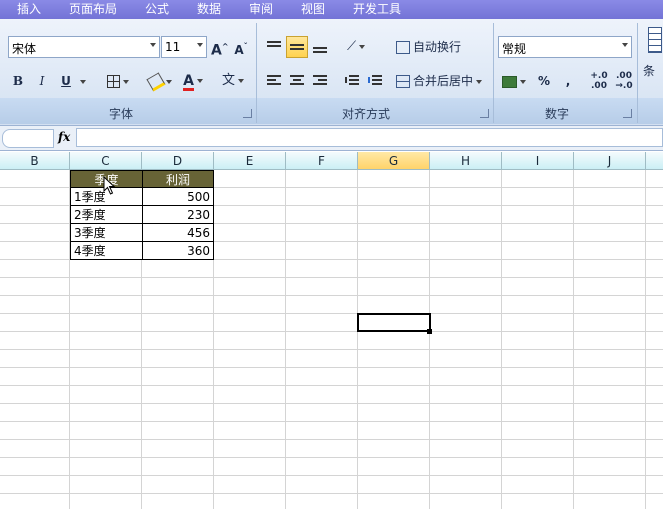 The height and width of the screenshot is (509, 663). I want to click on align-top-button, so click(274, 47).